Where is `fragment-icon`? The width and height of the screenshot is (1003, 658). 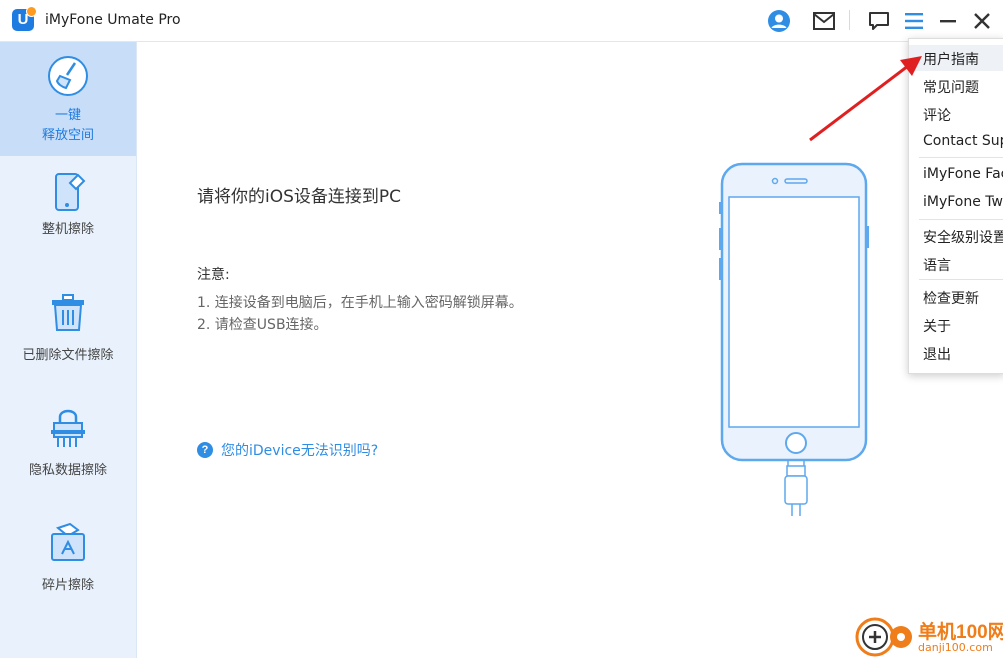
fragment-icon is located at coordinates (68, 542).